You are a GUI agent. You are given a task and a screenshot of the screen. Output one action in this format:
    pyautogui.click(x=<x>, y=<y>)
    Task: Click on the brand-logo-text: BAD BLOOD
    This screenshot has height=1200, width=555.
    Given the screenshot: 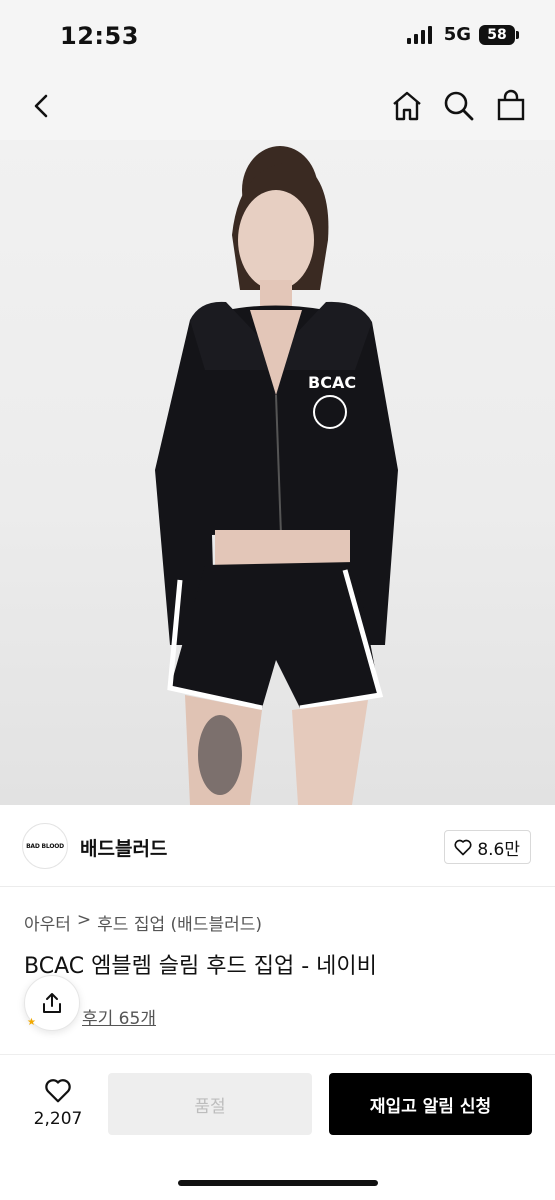 What is the action you would take?
    pyautogui.click(x=45, y=846)
    